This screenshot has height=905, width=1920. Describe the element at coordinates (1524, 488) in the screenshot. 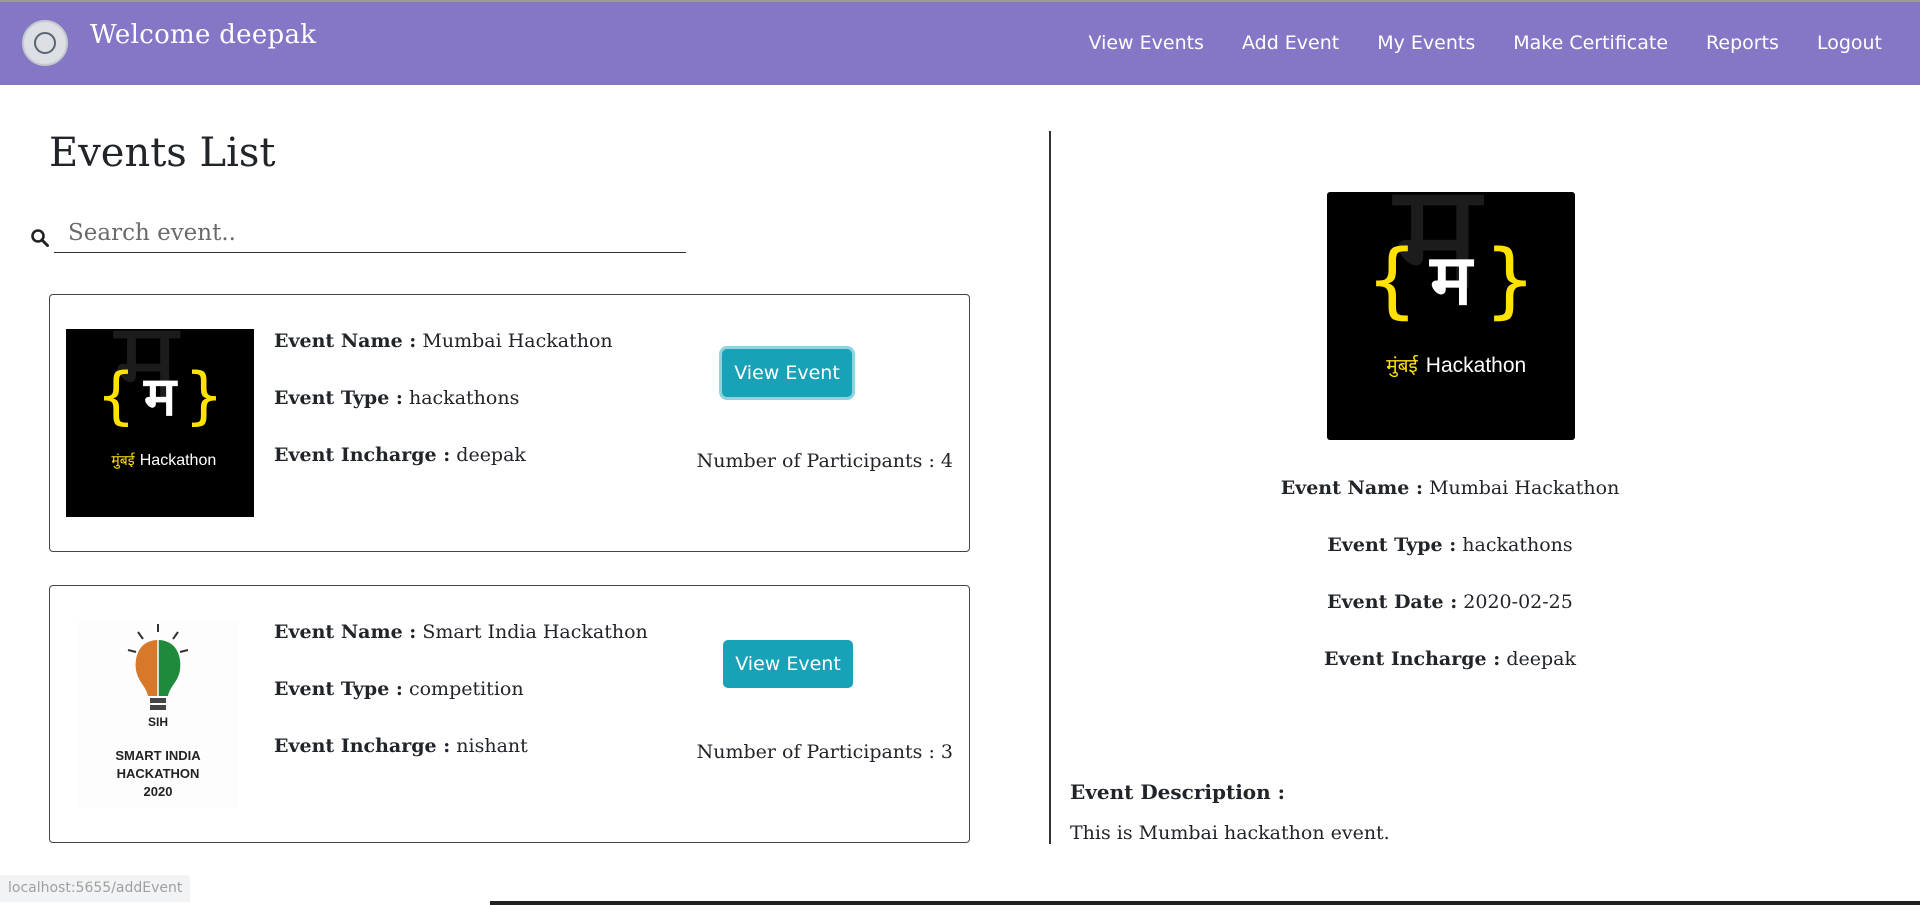

I see `detail-name-value: Mumbai Hackathon` at that location.